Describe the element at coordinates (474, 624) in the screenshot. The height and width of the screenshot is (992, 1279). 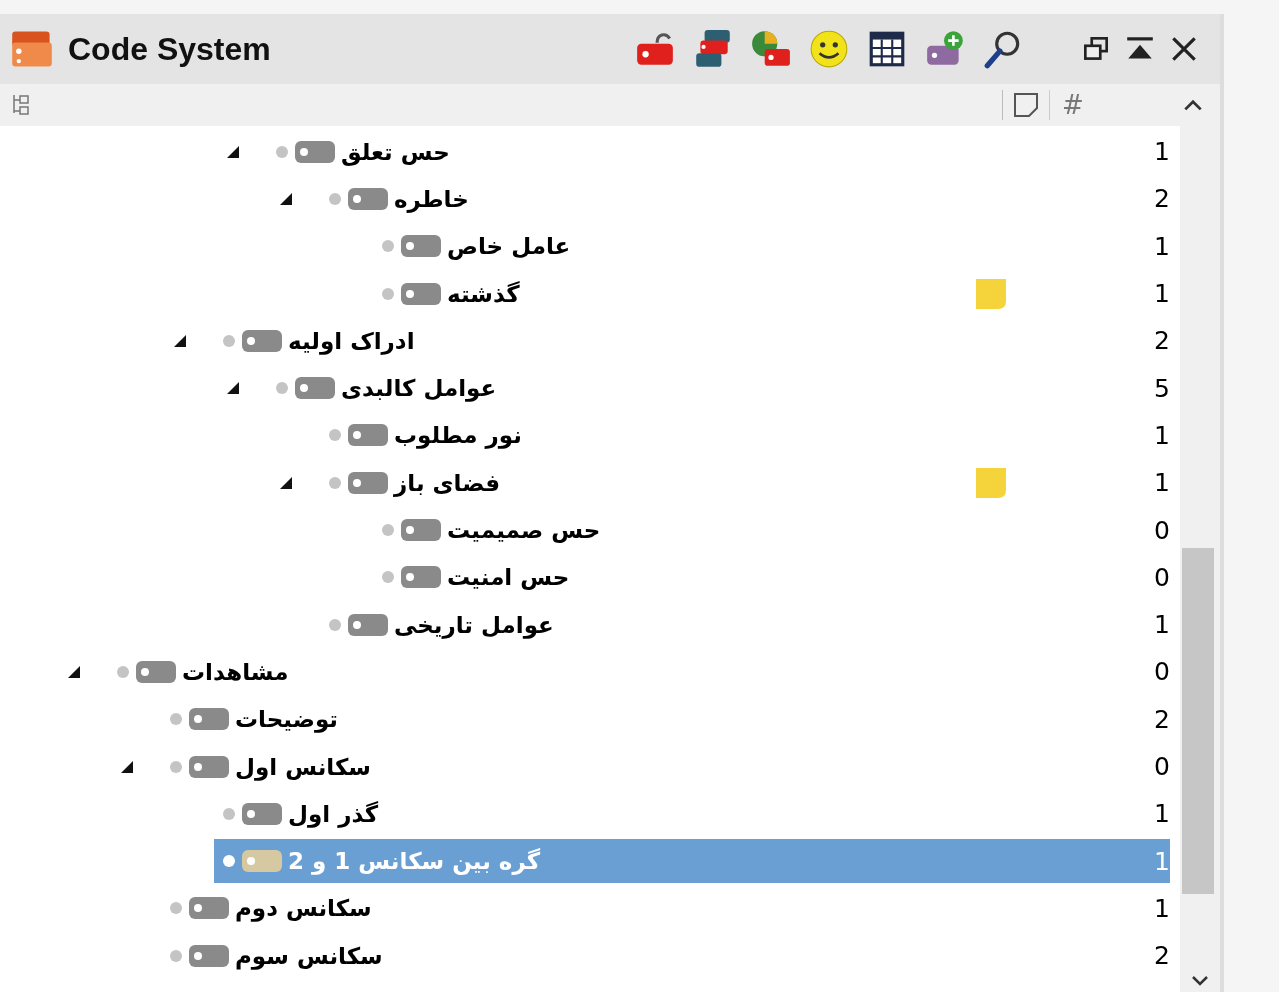
I see `code-label: عوامل تاریخی` at that location.